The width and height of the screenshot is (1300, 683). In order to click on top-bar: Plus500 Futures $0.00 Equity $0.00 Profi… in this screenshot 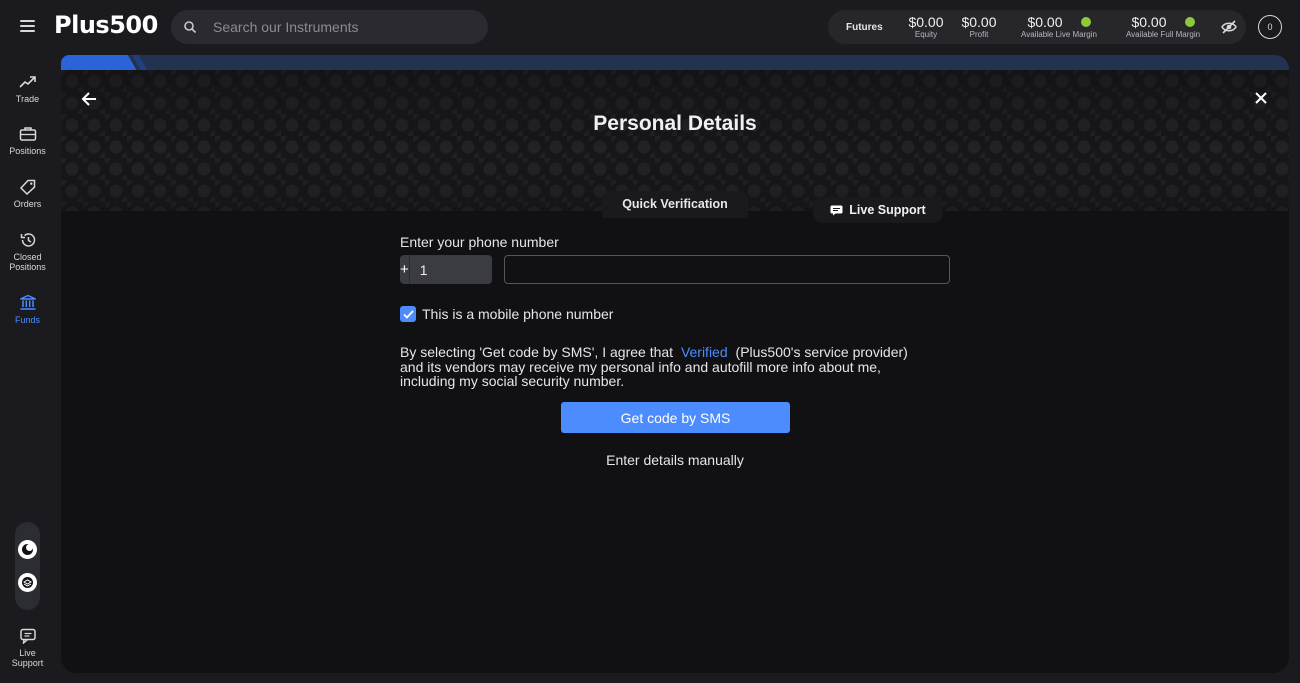, I will do `click(650, 27)`.